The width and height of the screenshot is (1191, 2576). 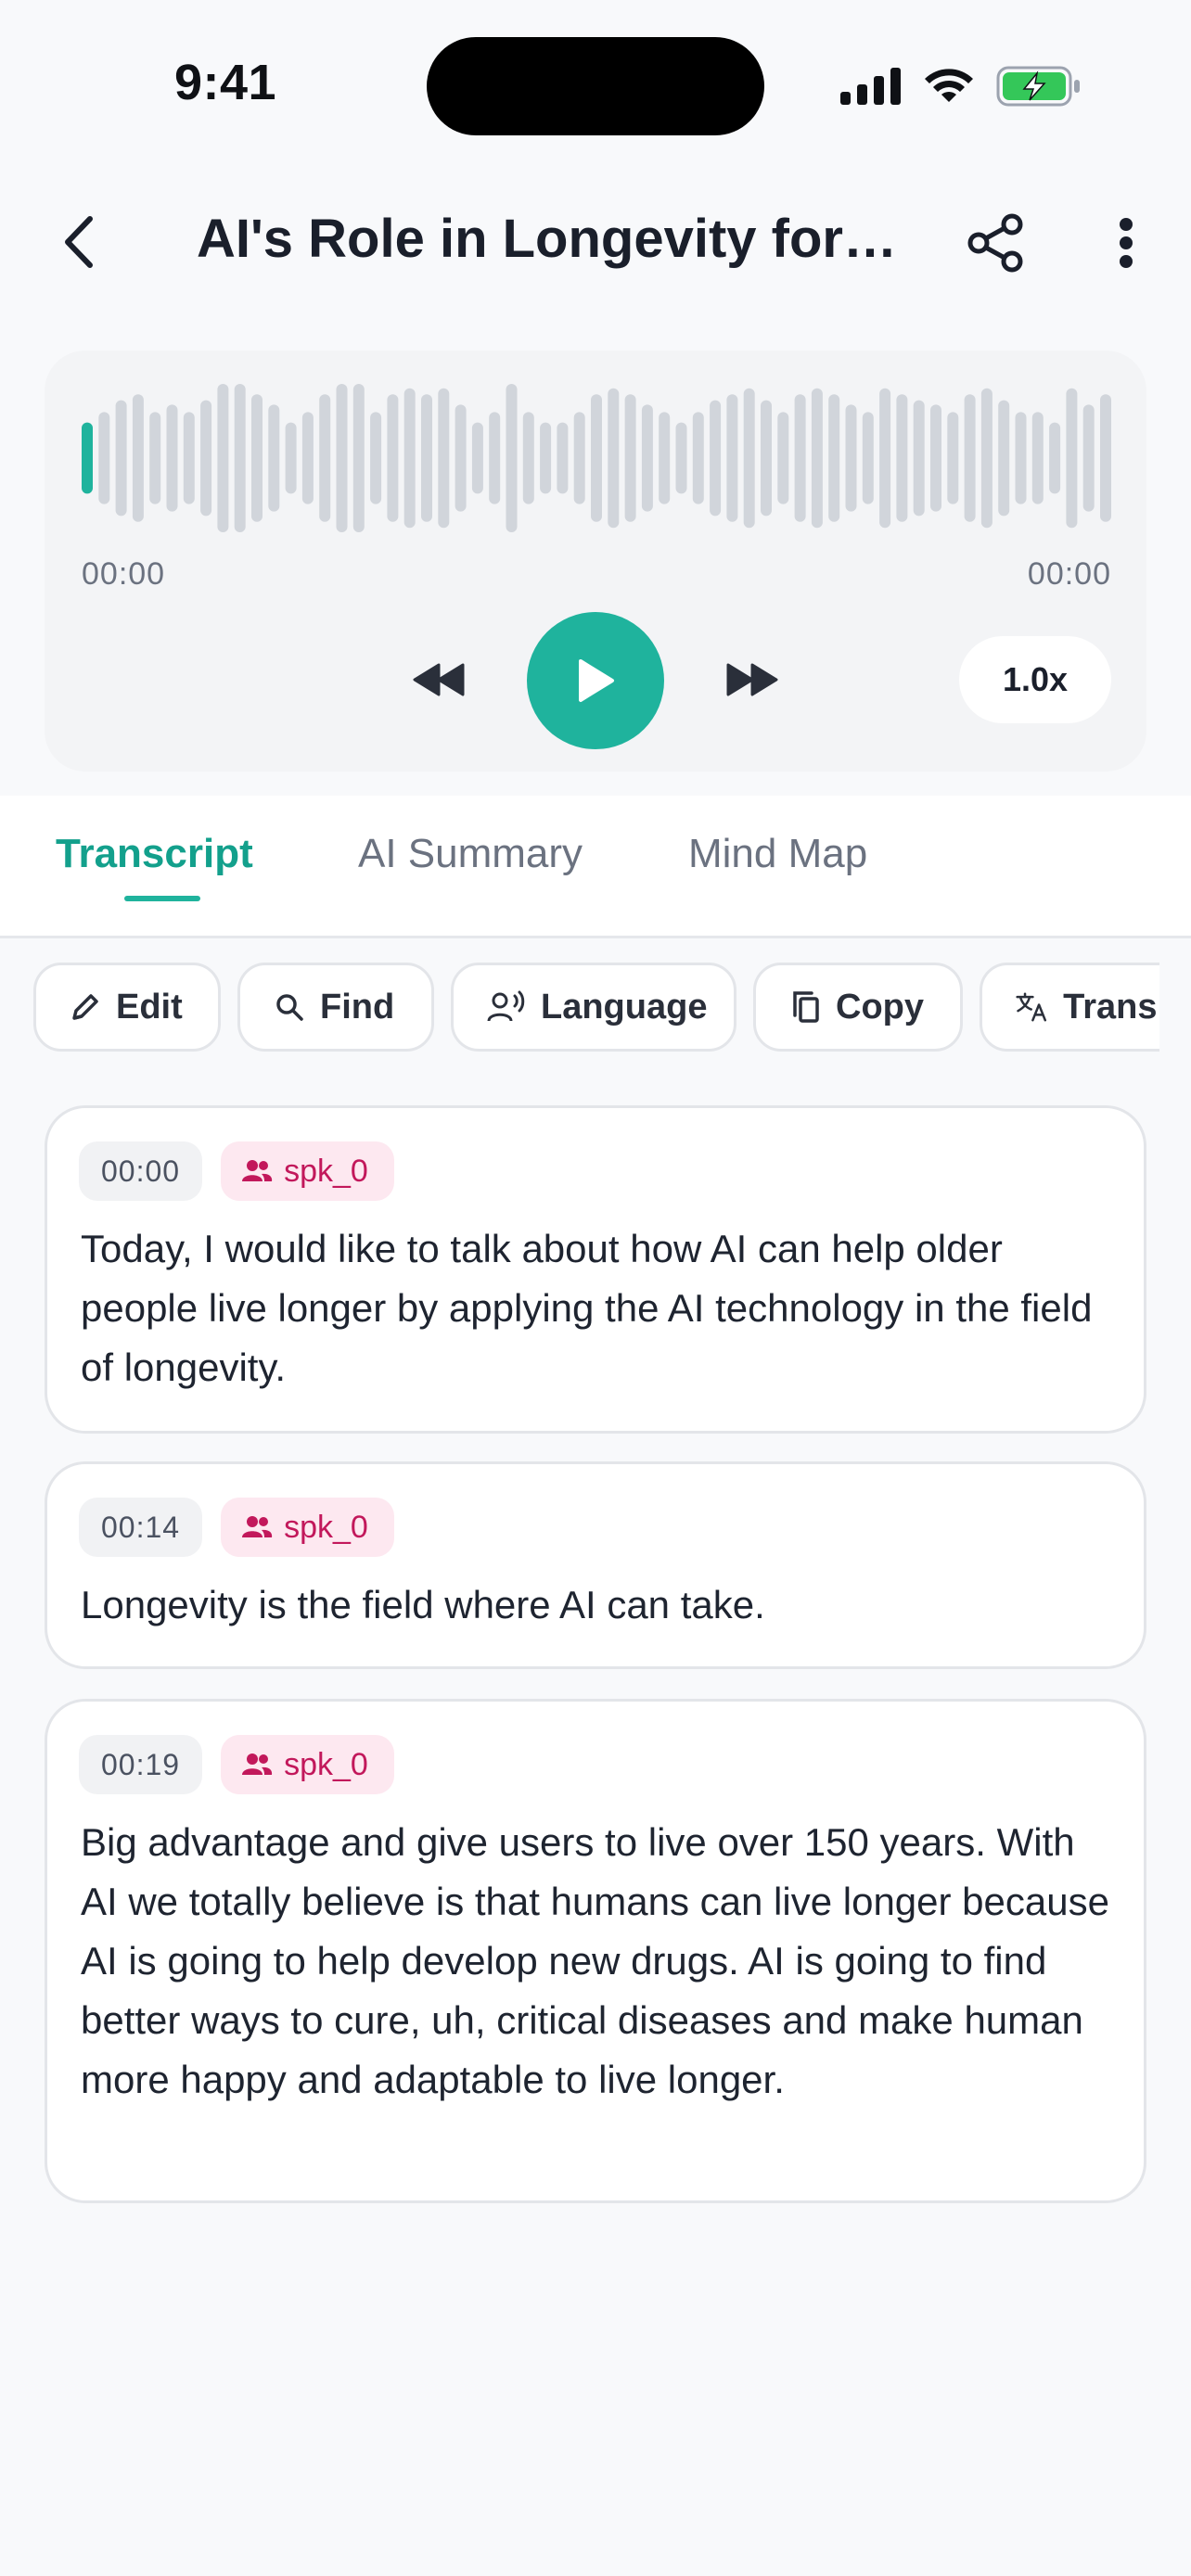 What do you see at coordinates (806, 1007) in the screenshot?
I see `copy-icon` at bounding box center [806, 1007].